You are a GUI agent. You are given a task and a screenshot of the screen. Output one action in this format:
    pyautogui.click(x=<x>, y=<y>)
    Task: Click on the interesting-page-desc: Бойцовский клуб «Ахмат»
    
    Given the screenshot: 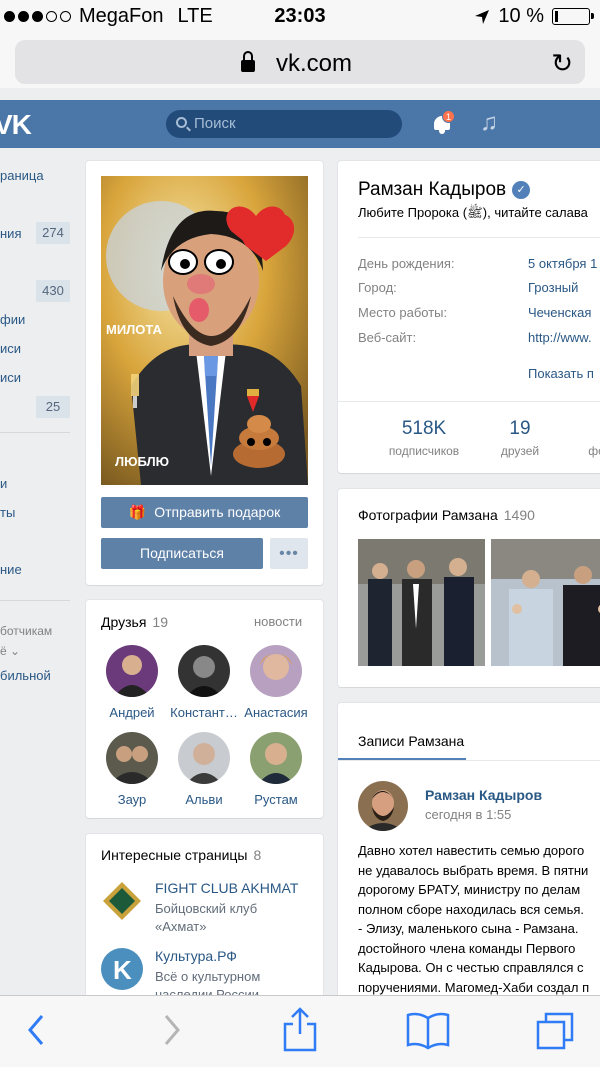 What is the action you would take?
    pyautogui.click(x=206, y=917)
    